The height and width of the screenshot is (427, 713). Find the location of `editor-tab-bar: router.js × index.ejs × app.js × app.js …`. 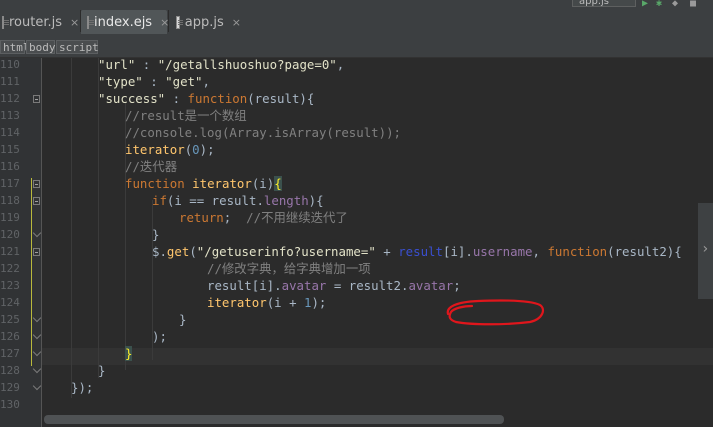

editor-tab-bar: router.js × index.ejs × app.js × app.js … is located at coordinates (356, 19).